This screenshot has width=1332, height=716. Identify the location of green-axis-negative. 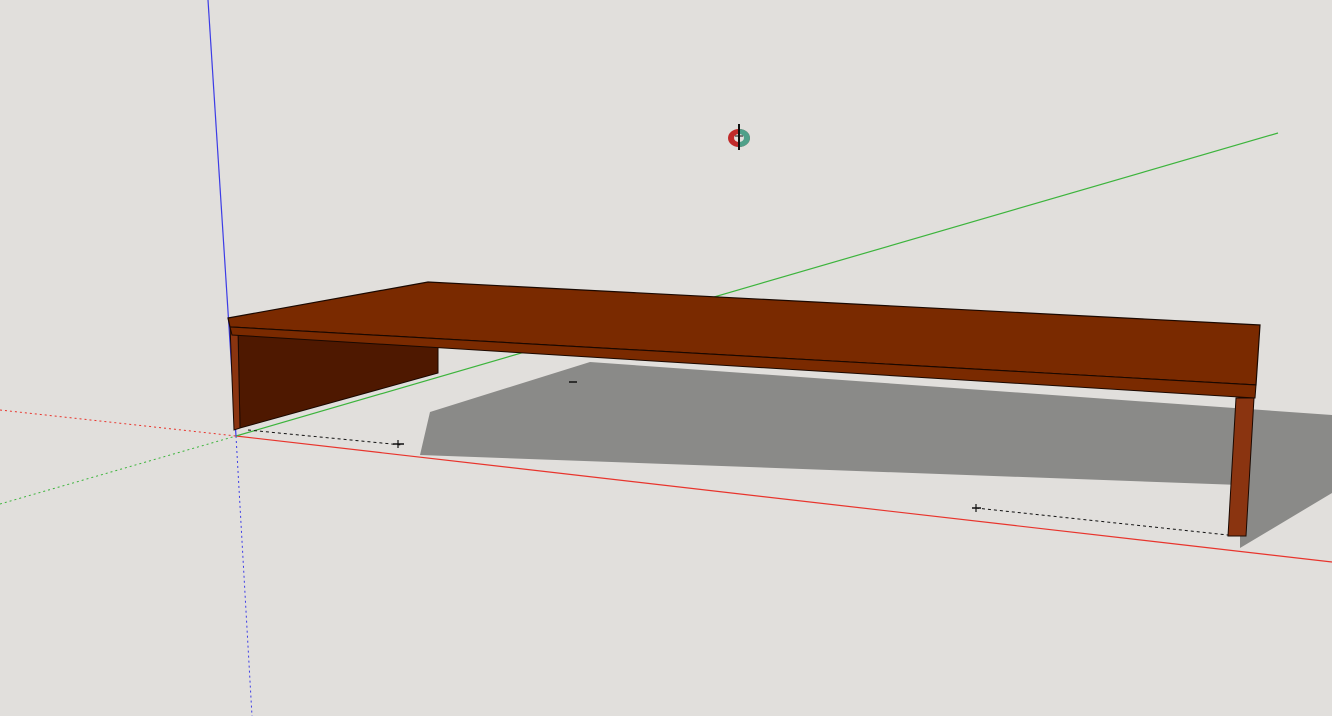
(118, 470).